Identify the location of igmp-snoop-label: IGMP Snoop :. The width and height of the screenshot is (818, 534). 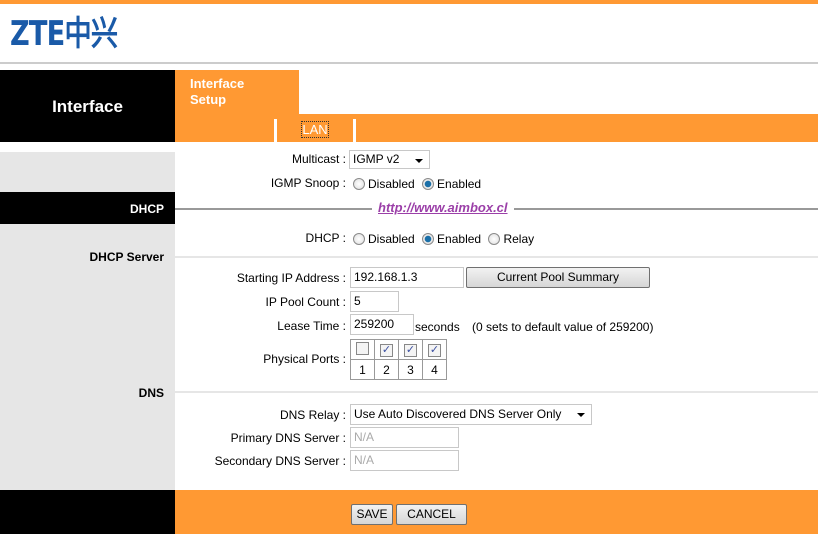
(308, 183).